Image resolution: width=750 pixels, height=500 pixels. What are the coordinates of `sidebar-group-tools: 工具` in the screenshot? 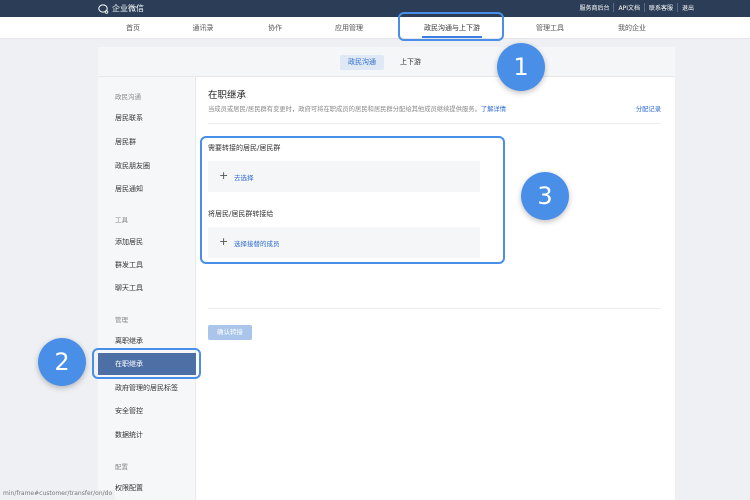 It's located at (121, 220).